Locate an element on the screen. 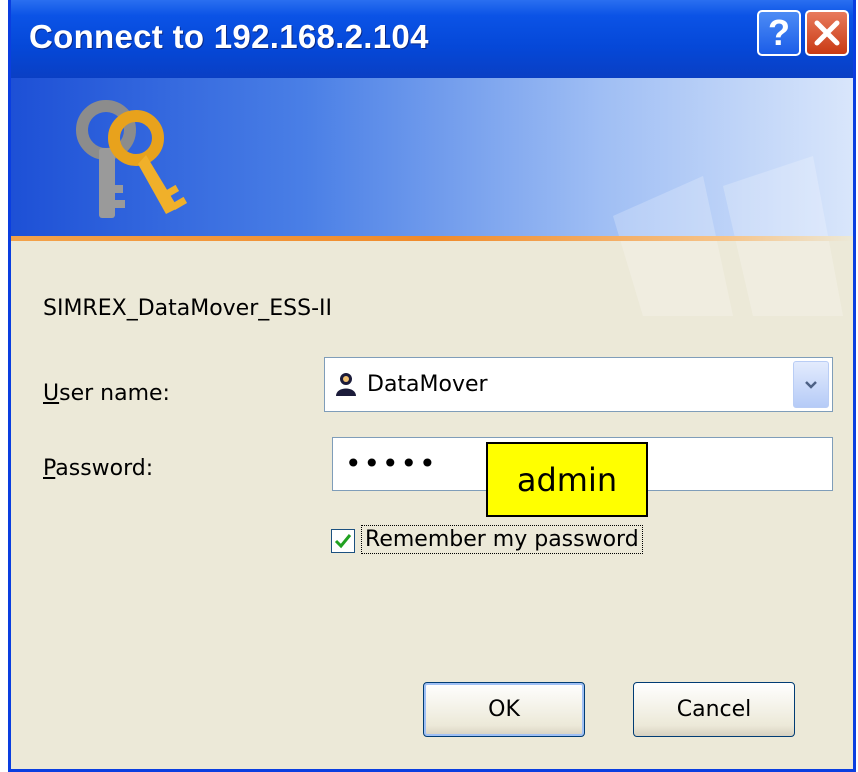  remember-password-checkbox is located at coordinates (343, 541).